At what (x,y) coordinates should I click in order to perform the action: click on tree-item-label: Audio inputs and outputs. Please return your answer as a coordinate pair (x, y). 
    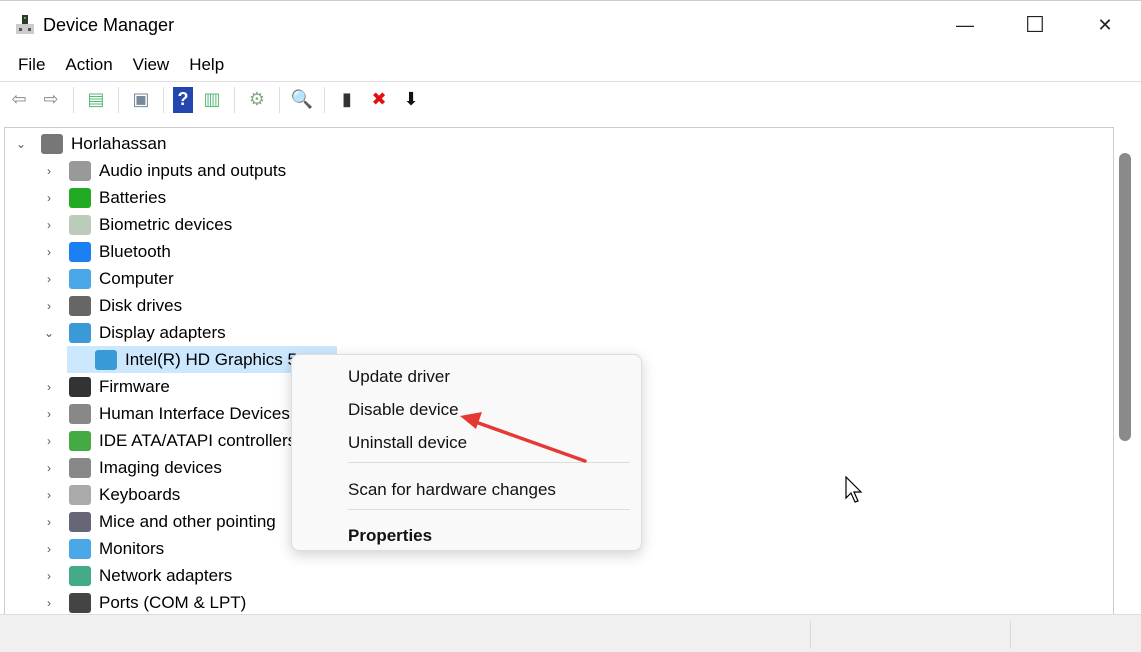
    Looking at the image, I should click on (193, 170).